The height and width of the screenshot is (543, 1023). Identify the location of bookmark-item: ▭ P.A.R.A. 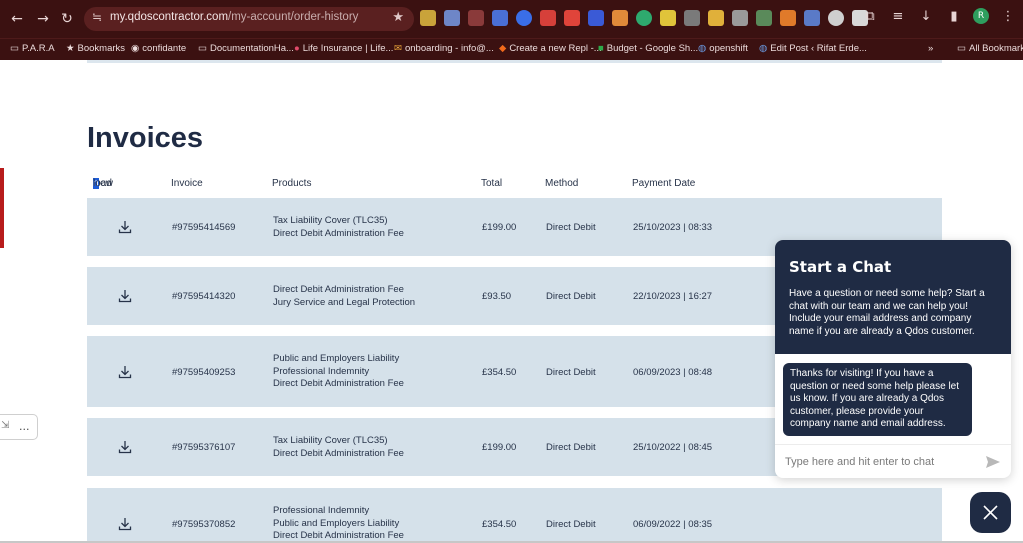
(32, 48).